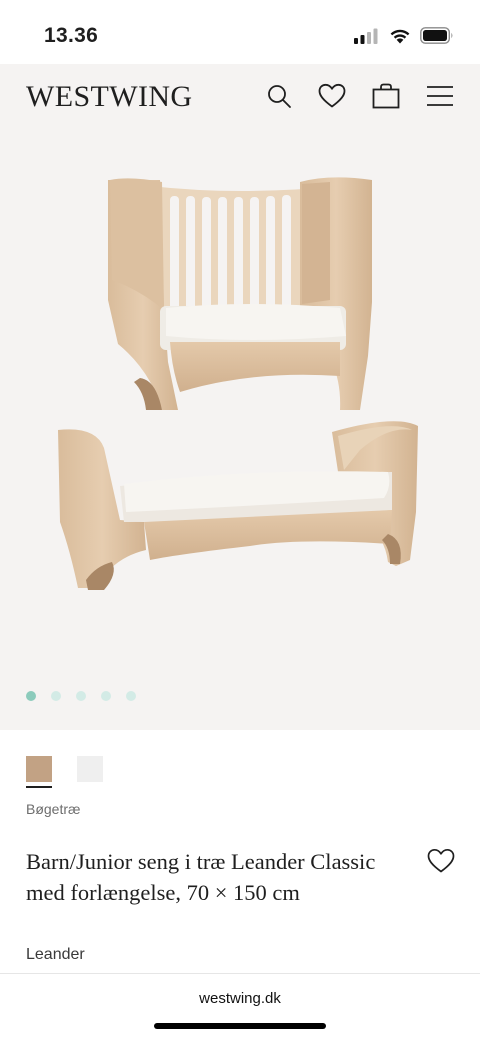 The width and height of the screenshot is (480, 1039). What do you see at coordinates (279, 96) in the screenshot?
I see `search-icon` at bounding box center [279, 96].